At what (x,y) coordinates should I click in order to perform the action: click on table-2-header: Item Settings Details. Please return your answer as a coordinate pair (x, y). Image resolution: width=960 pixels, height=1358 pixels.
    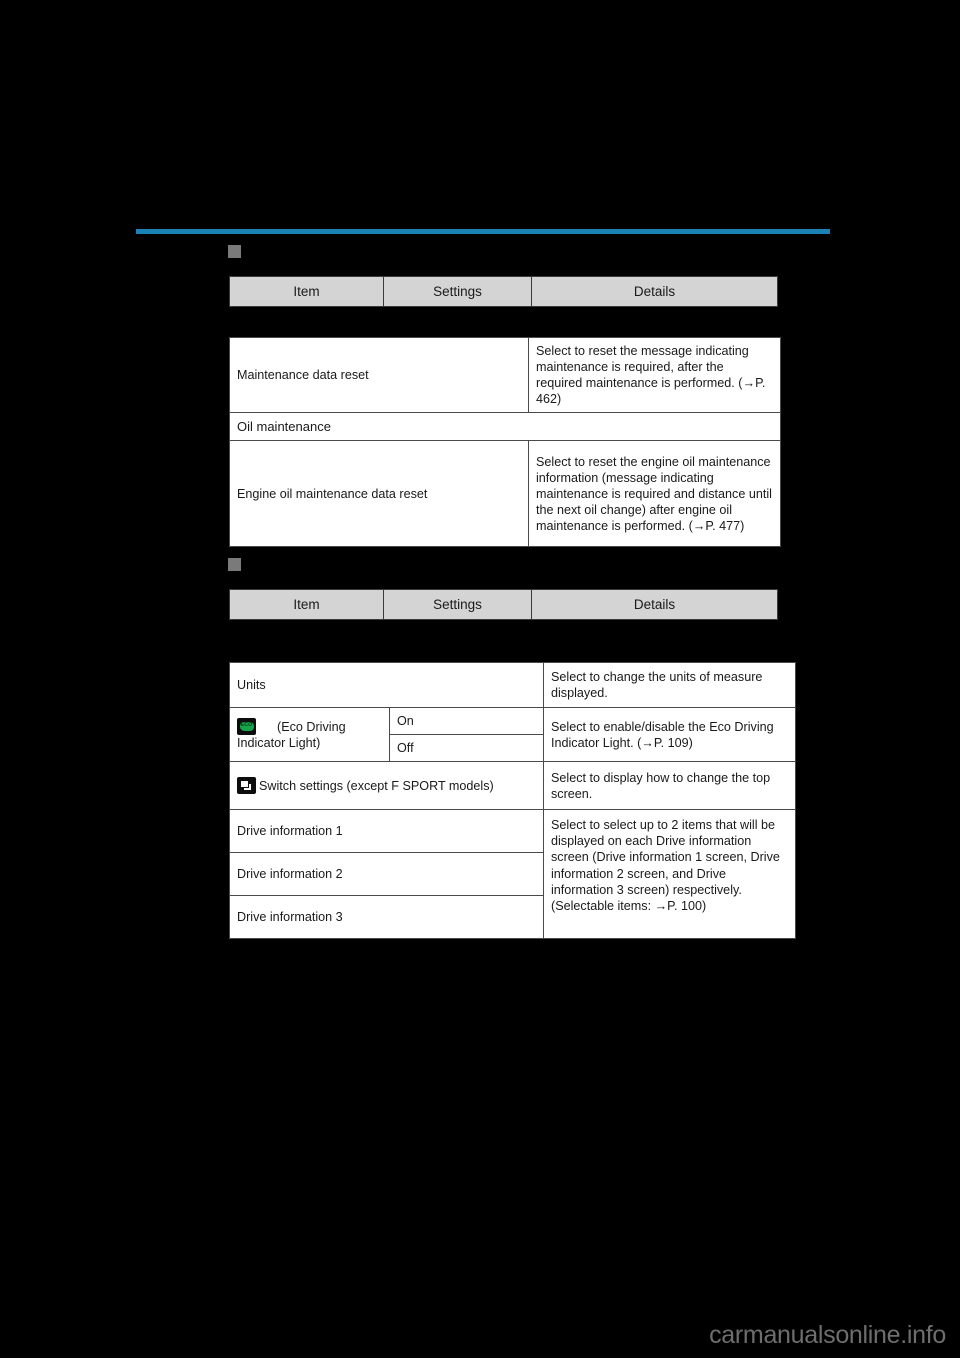
    Looking at the image, I should click on (503, 604).